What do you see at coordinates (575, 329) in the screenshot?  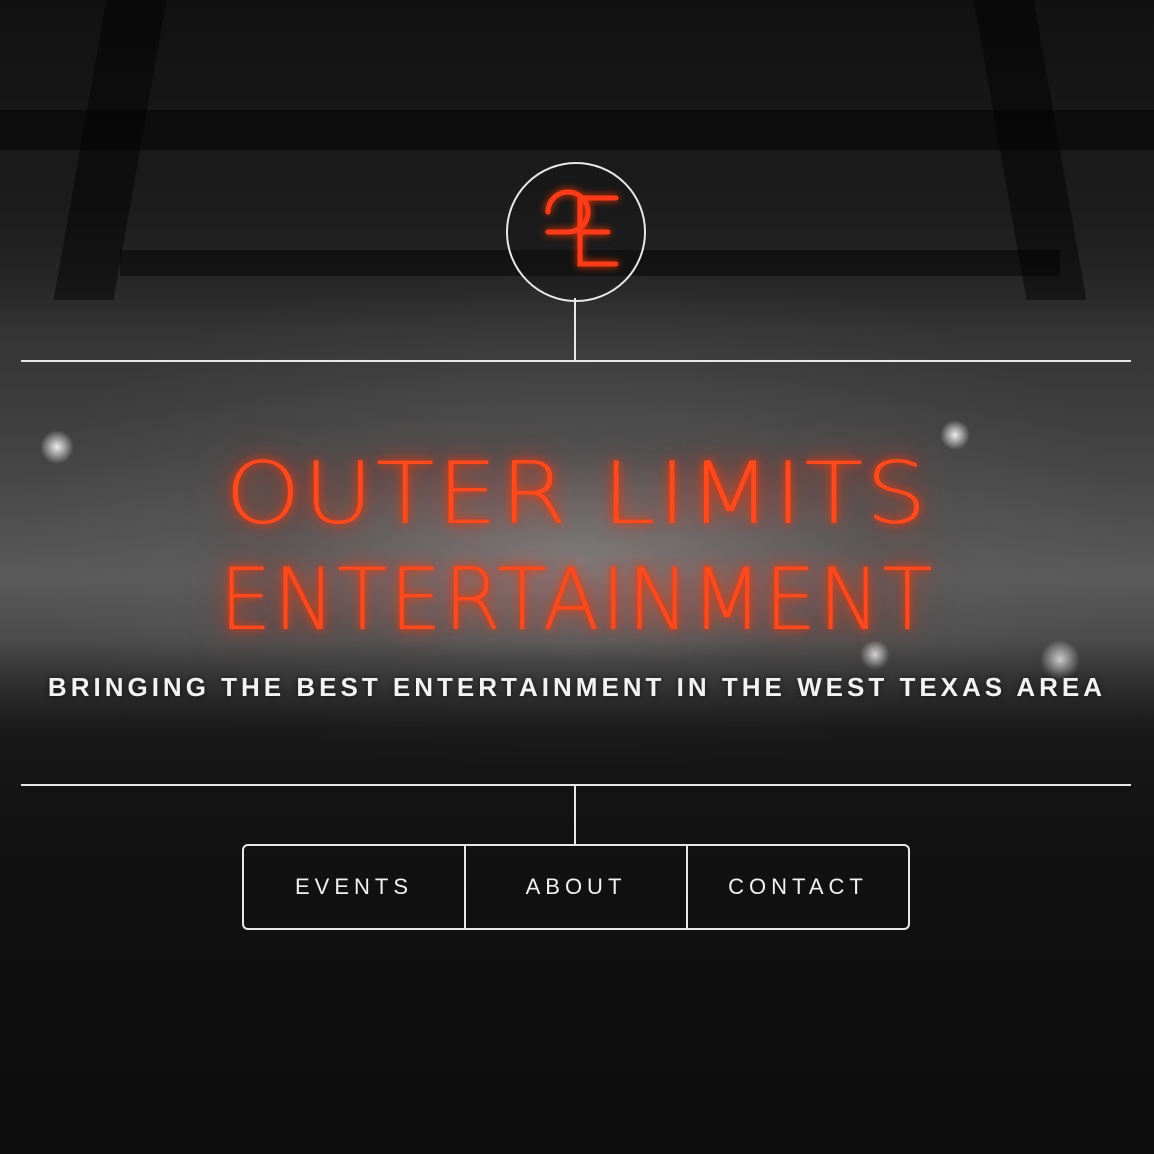 I see `connector-line-top` at bounding box center [575, 329].